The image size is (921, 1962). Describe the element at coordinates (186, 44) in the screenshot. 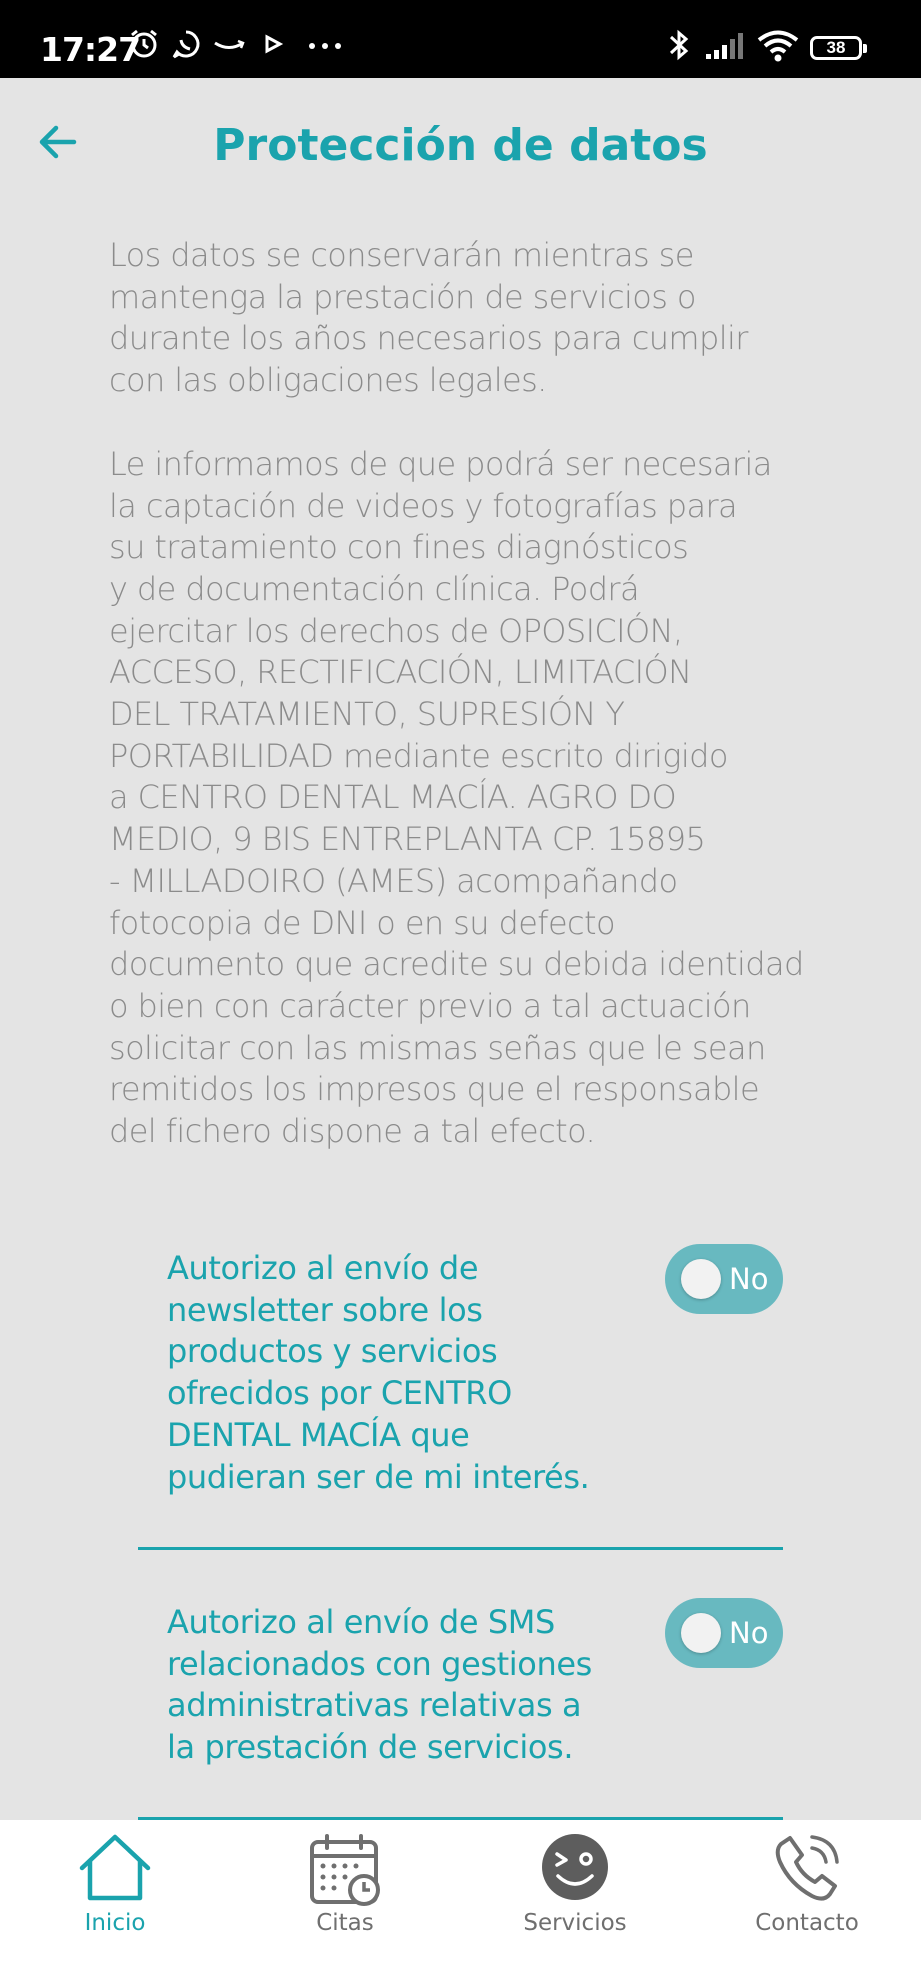

I see `whatsapp-icon` at that location.